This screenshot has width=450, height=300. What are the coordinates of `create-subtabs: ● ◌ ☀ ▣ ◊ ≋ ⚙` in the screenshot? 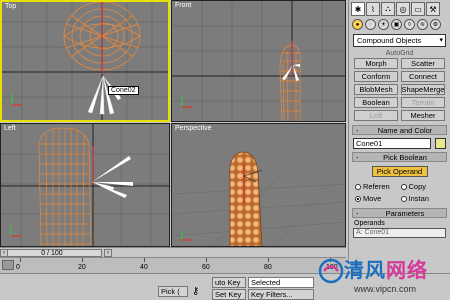 It's located at (399, 24).